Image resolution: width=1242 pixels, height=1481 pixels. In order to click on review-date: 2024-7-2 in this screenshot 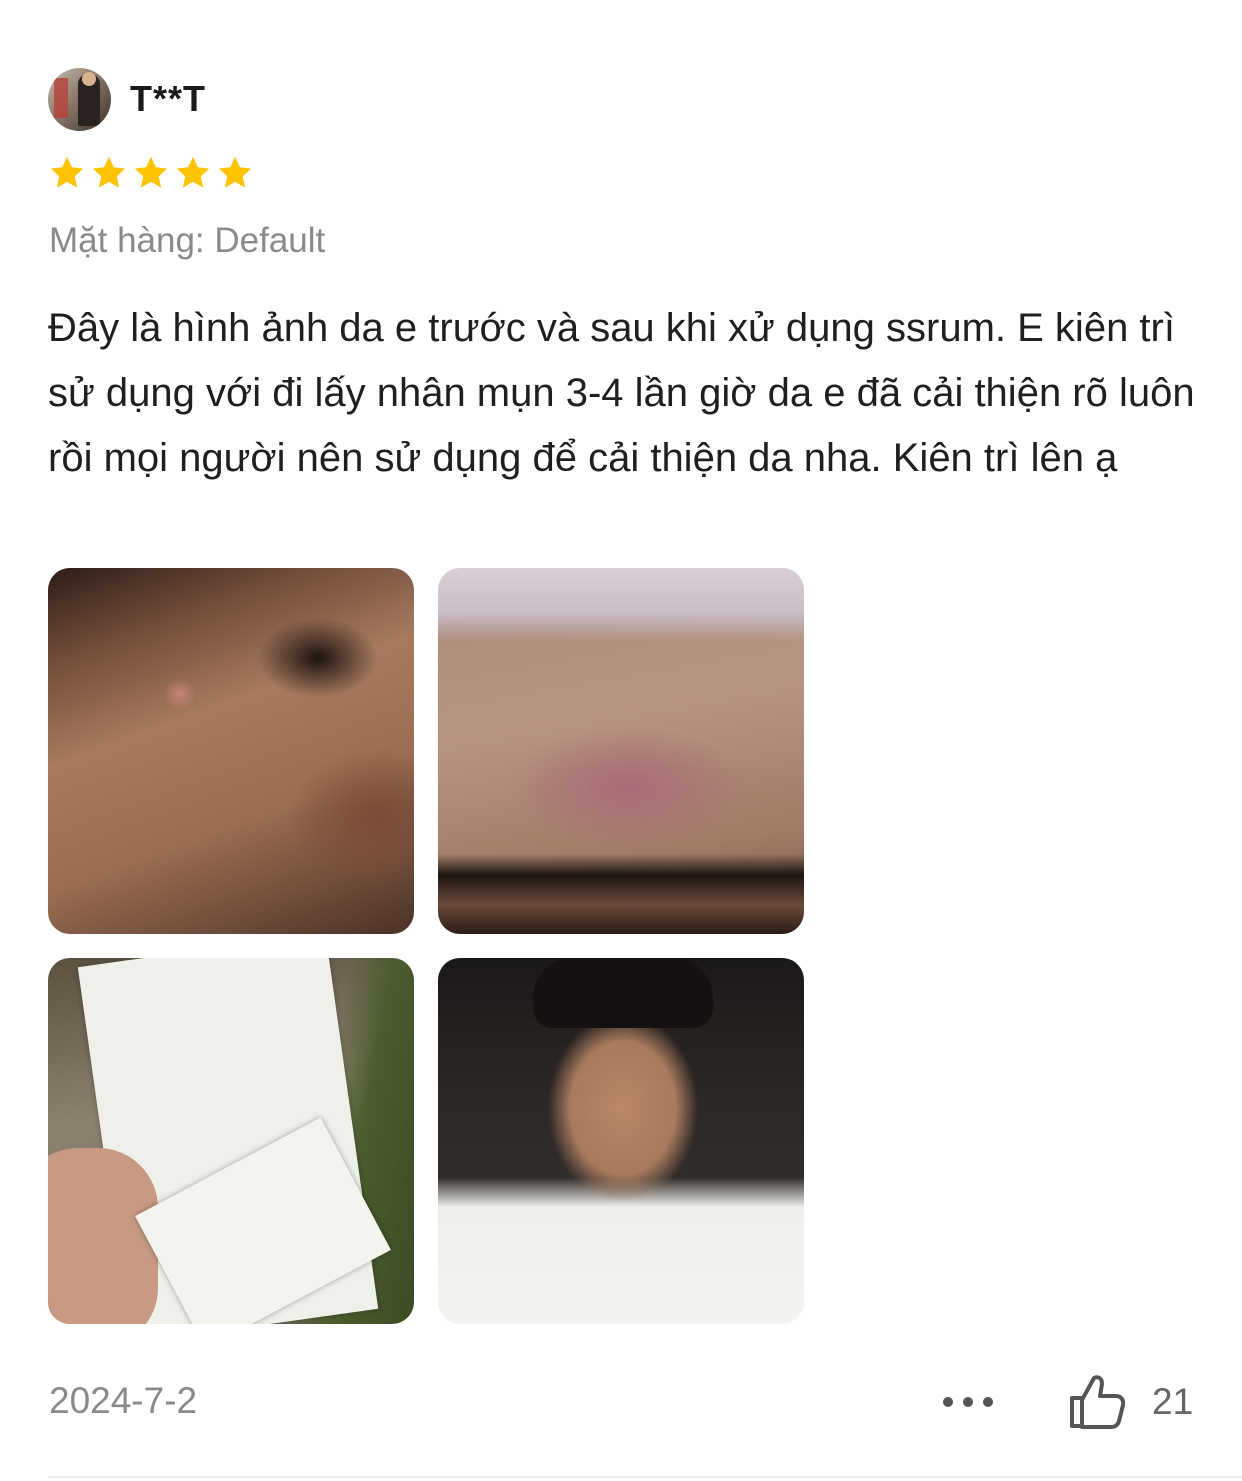, I will do `click(123, 1400)`.